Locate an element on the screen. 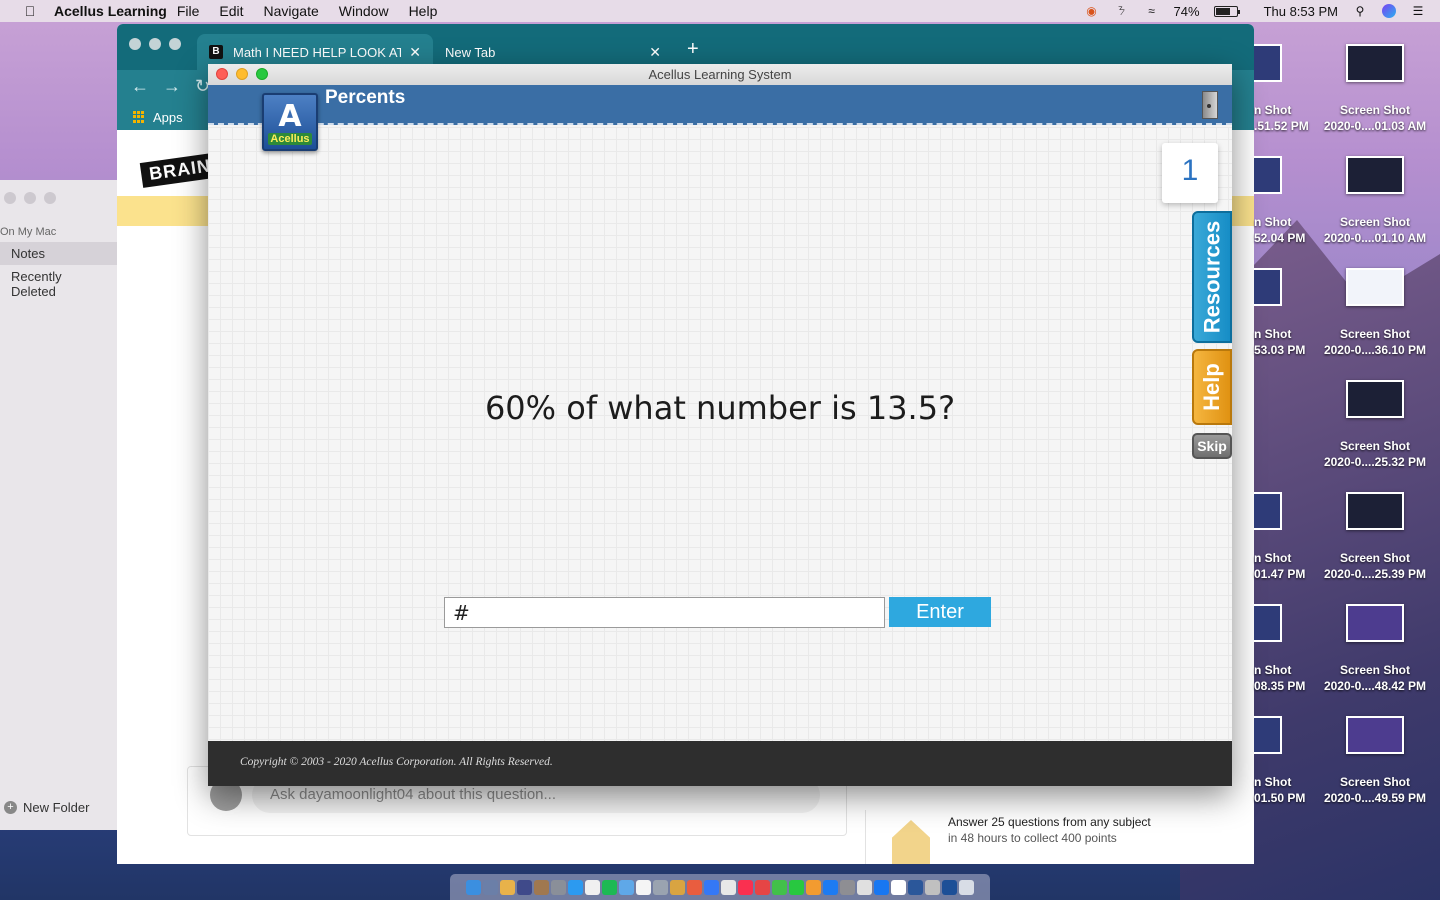 Image resolution: width=1440 pixels, height=900 pixels. word-icon is located at coordinates (915, 887).